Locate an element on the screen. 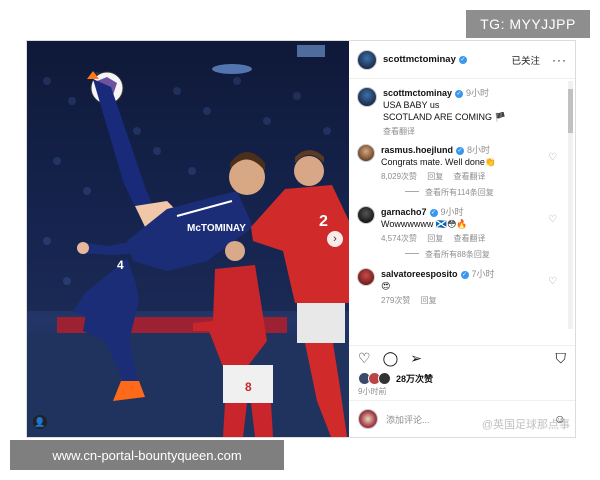 Image resolution: width=600 pixels, height=480 pixels. jersey-name-text: McTOMINAY is located at coordinates (216, 228).